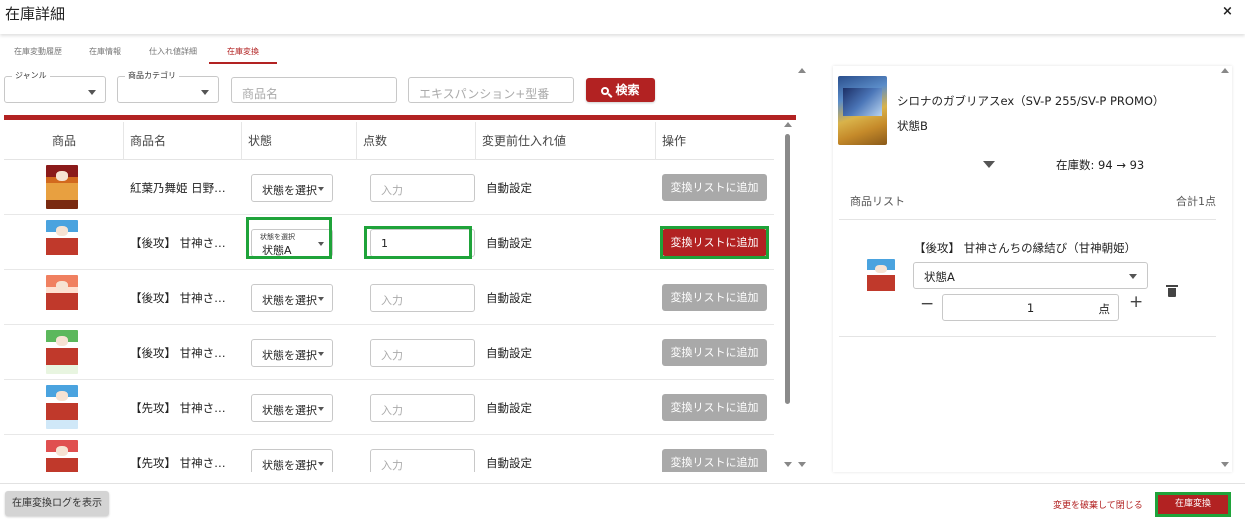 This screenshot has height=522, width=1245. What do you see at coordinates (1025, 248) in the screenshot?
I see `list-item-name: 【後攻】 甘神さんちの縁結び（甘神朝姫）` at bounding box center [1025, 248].